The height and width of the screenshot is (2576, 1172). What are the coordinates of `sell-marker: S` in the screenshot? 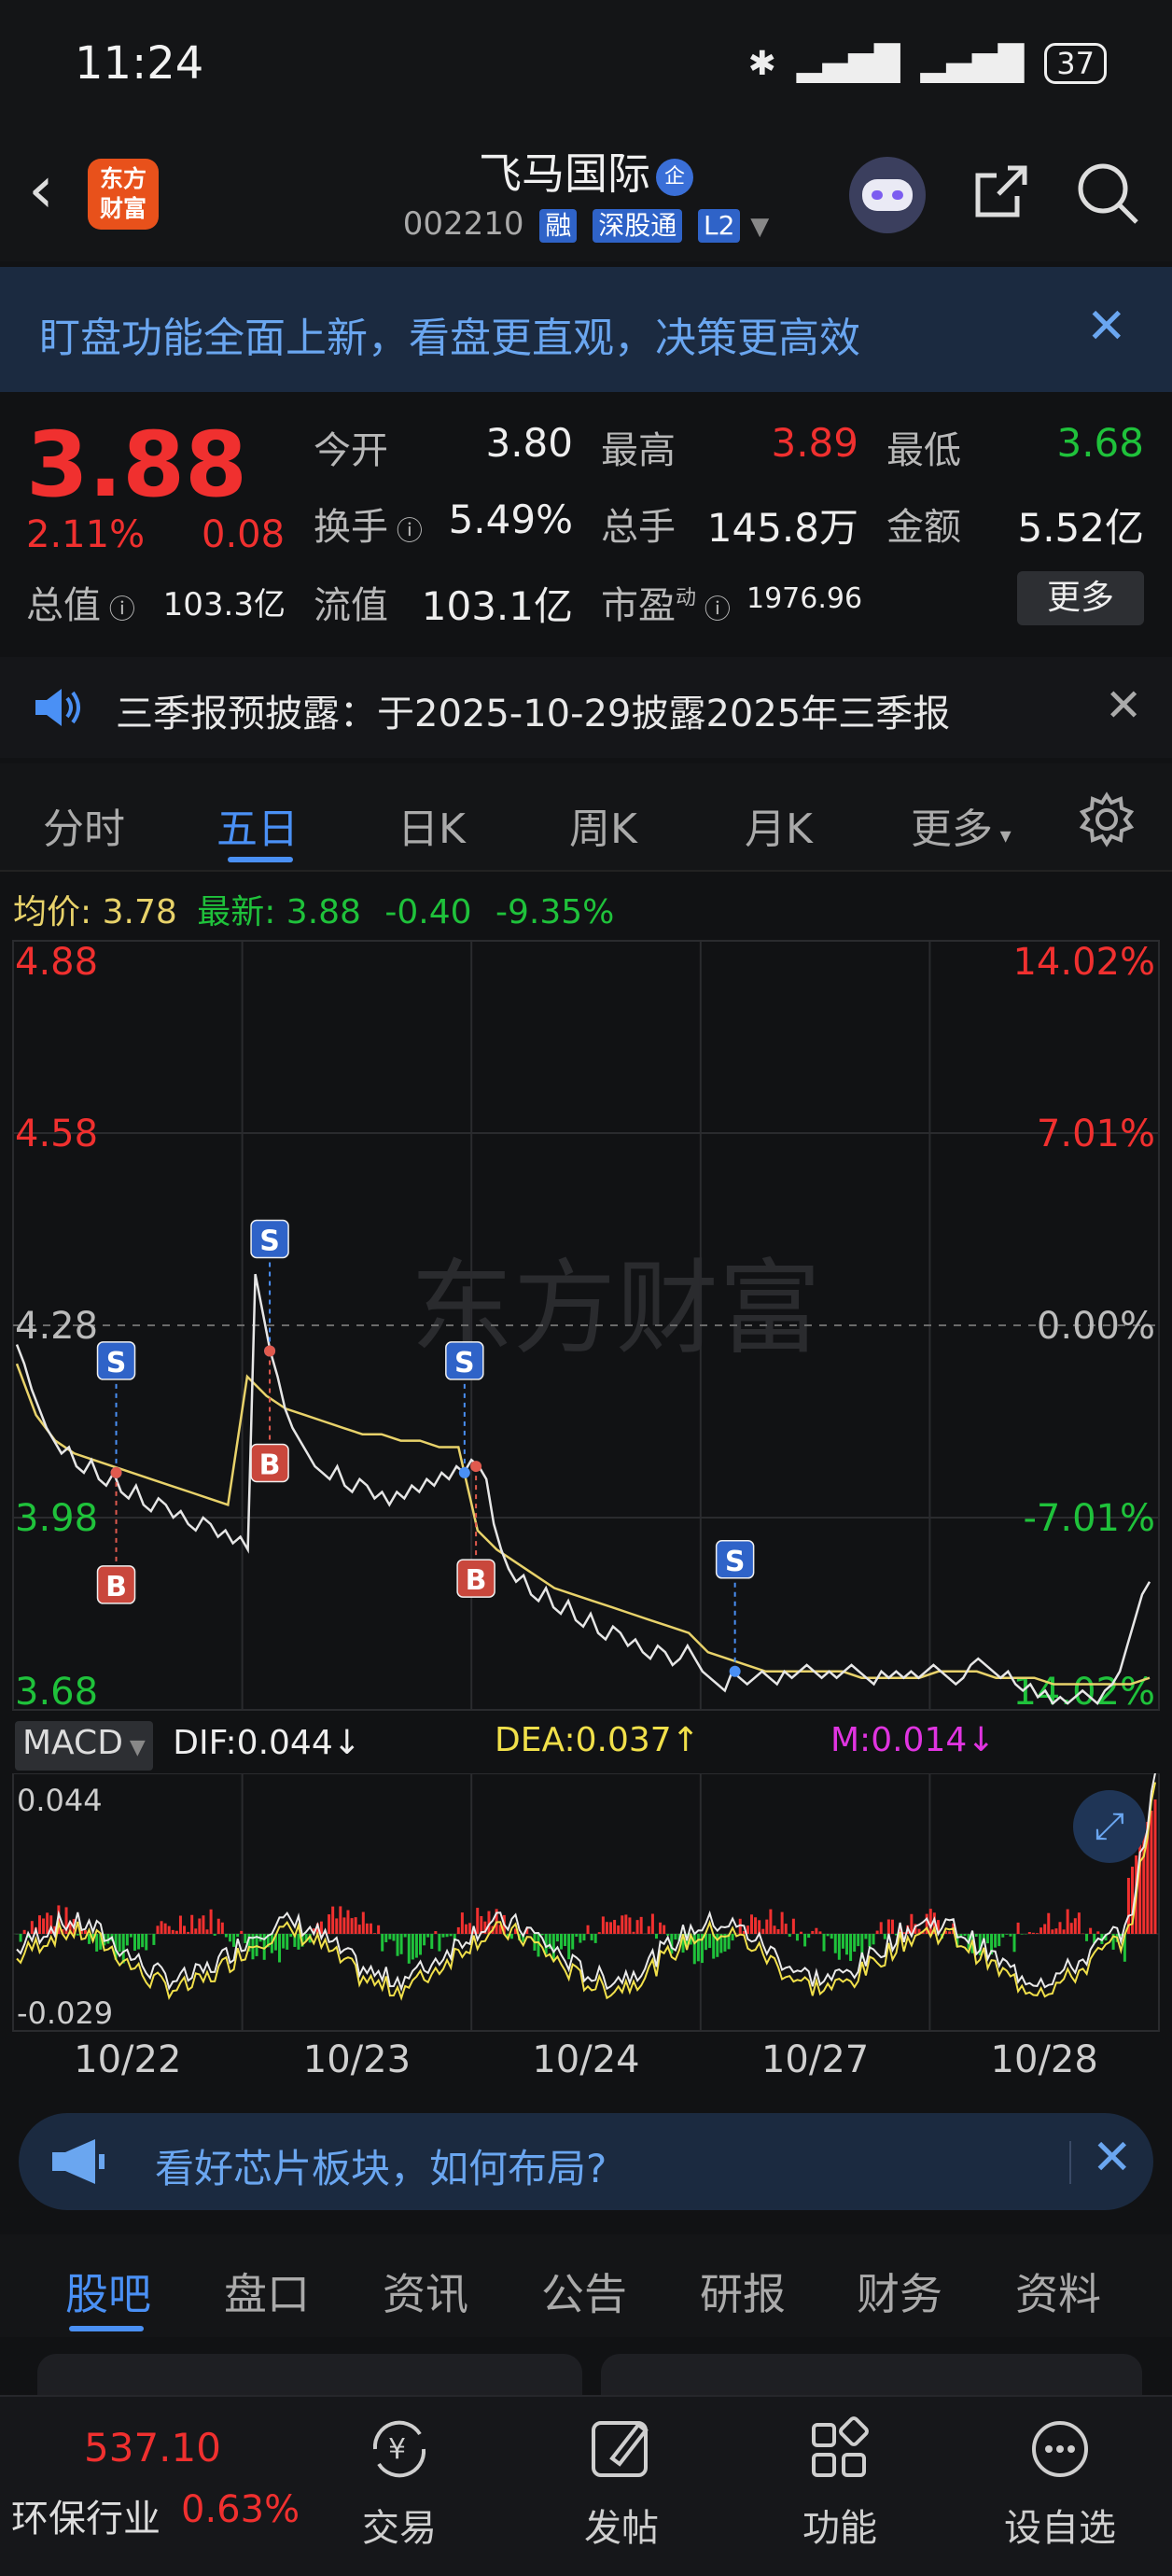 It's located at (116, 1363).